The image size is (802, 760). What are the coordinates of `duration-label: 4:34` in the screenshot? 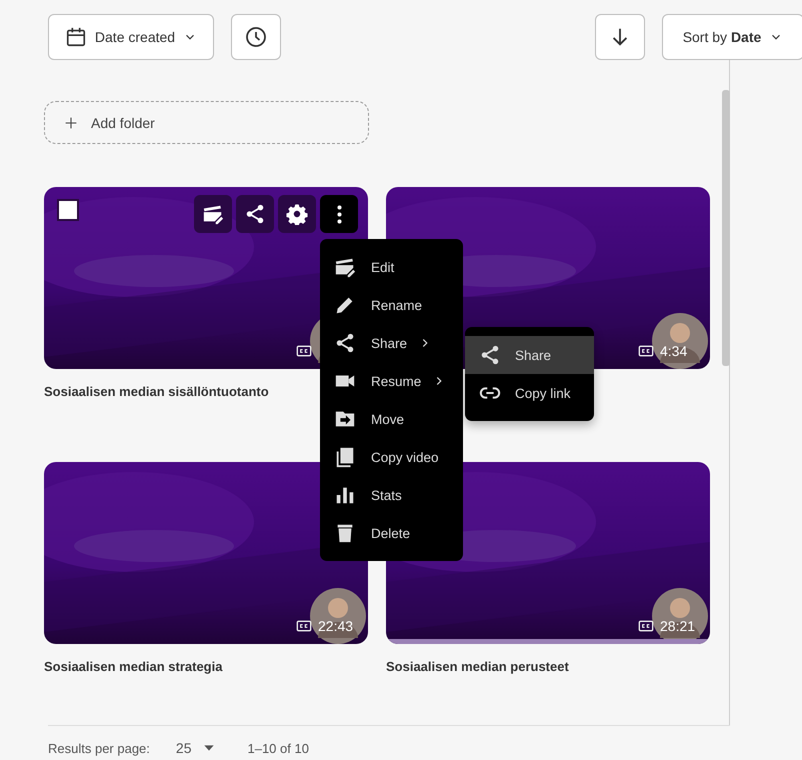 It's located at (674, 351).